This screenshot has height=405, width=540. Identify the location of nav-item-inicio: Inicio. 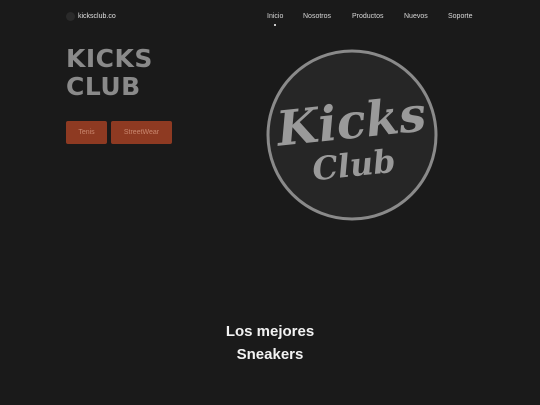
(275, 19).